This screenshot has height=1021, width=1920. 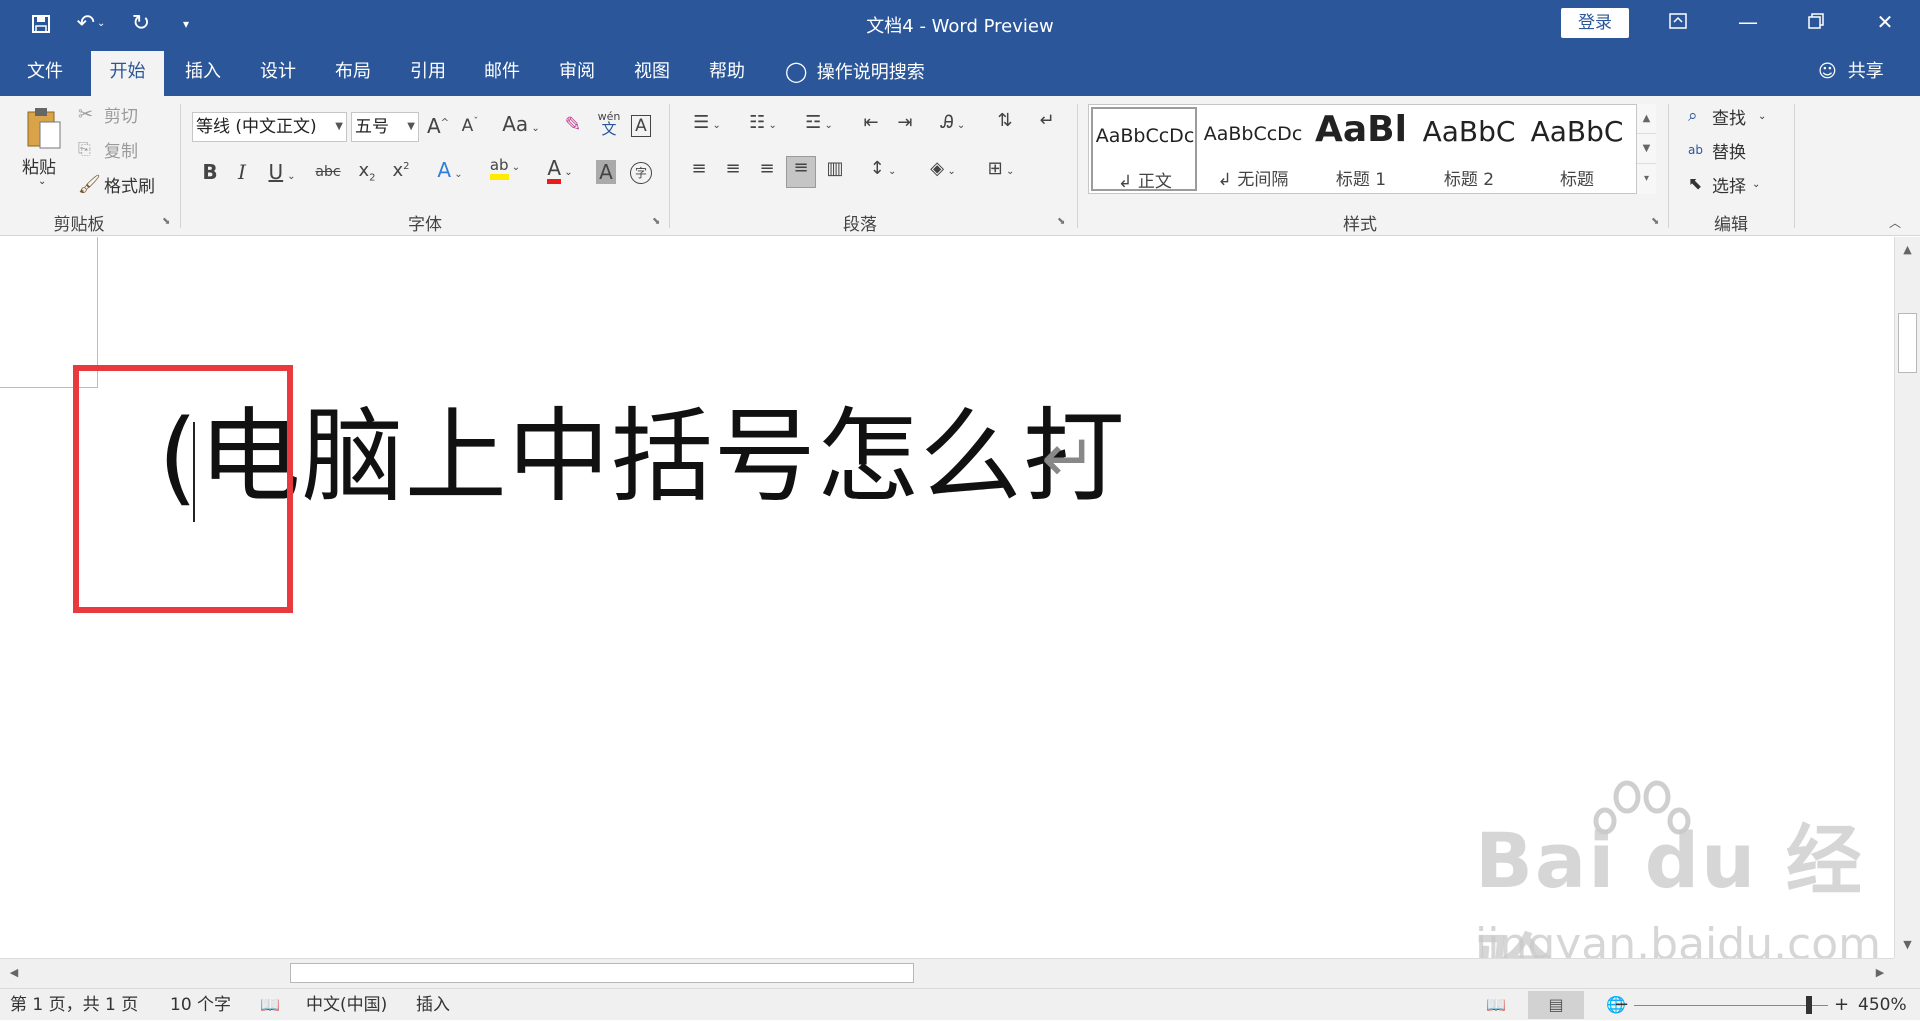 What do you see at coordinates (521, 124) in the screenshot?
I see `change-case-button: Aa ⌄` at bounding box center [521, 124].